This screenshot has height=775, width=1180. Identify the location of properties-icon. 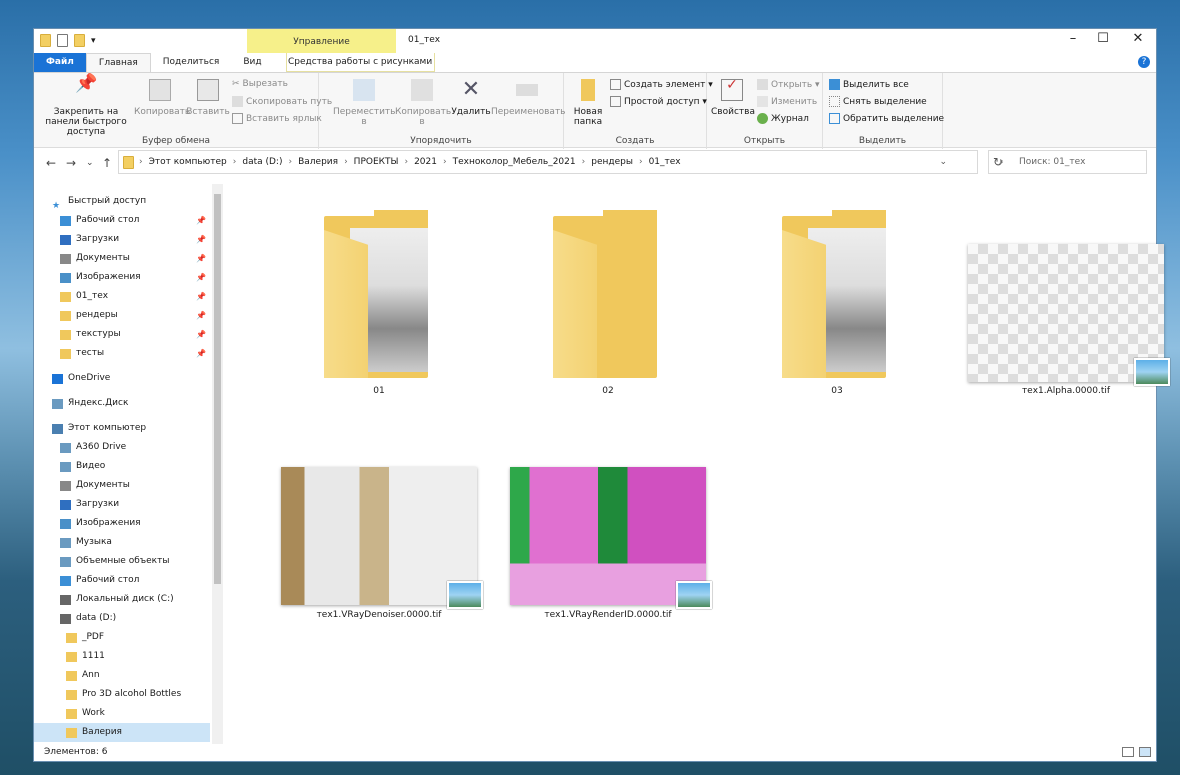
(62, 40).